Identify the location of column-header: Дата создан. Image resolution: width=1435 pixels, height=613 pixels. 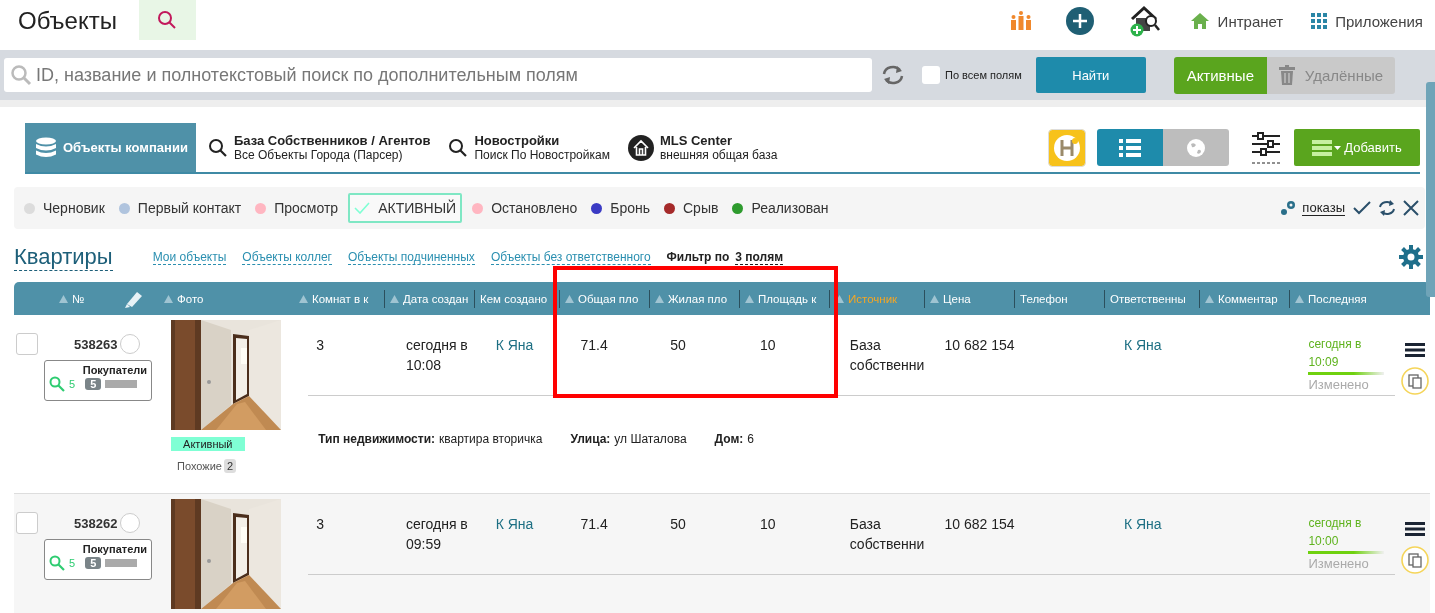
(429, 298).